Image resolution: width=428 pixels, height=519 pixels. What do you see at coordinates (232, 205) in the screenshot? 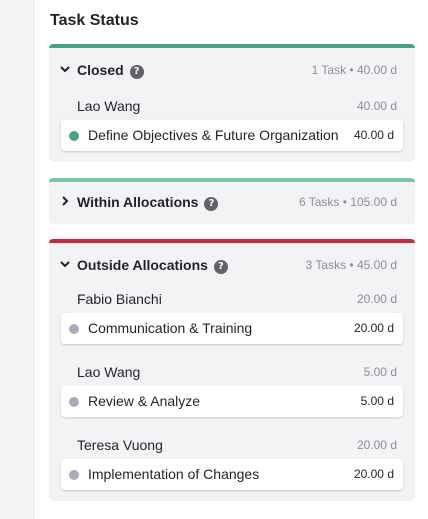
I see `group-within-header: Within Allocations? 6 Tasks • 105.00 d` at bounding box center [232, 205].